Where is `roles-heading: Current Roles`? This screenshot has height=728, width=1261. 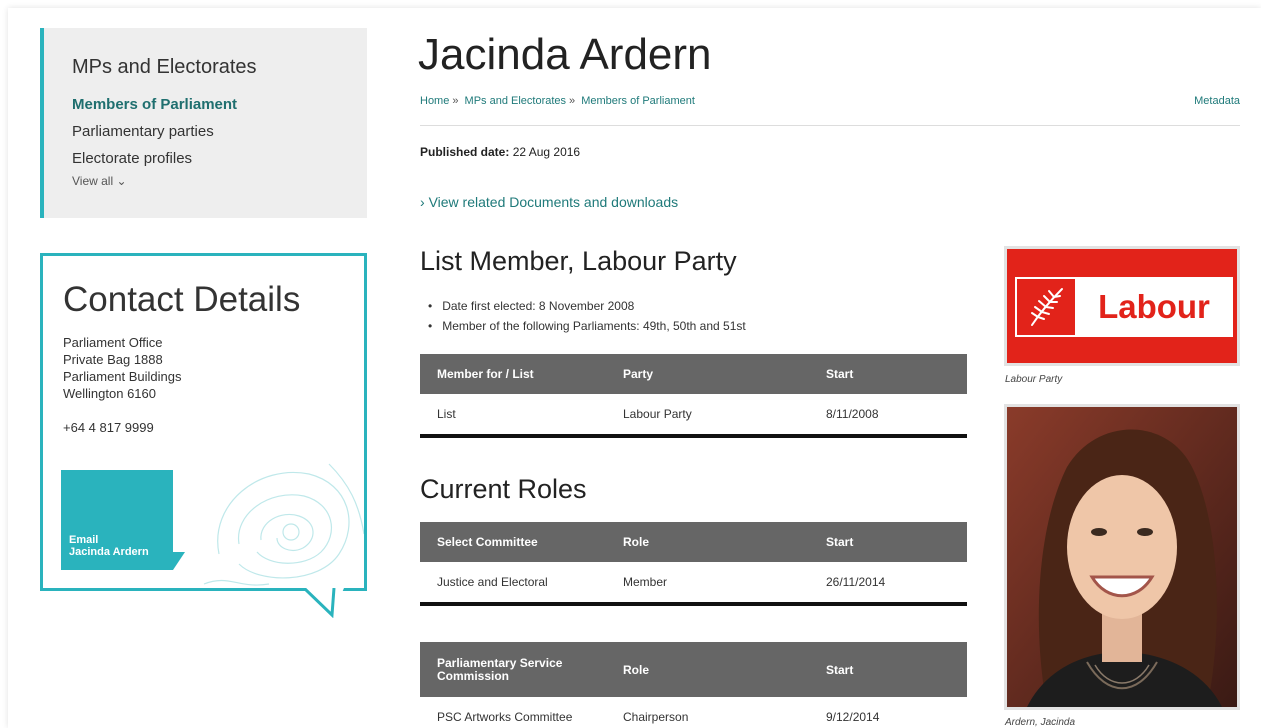 roles-heading: Current Roles is located at coordinates (503, 489).